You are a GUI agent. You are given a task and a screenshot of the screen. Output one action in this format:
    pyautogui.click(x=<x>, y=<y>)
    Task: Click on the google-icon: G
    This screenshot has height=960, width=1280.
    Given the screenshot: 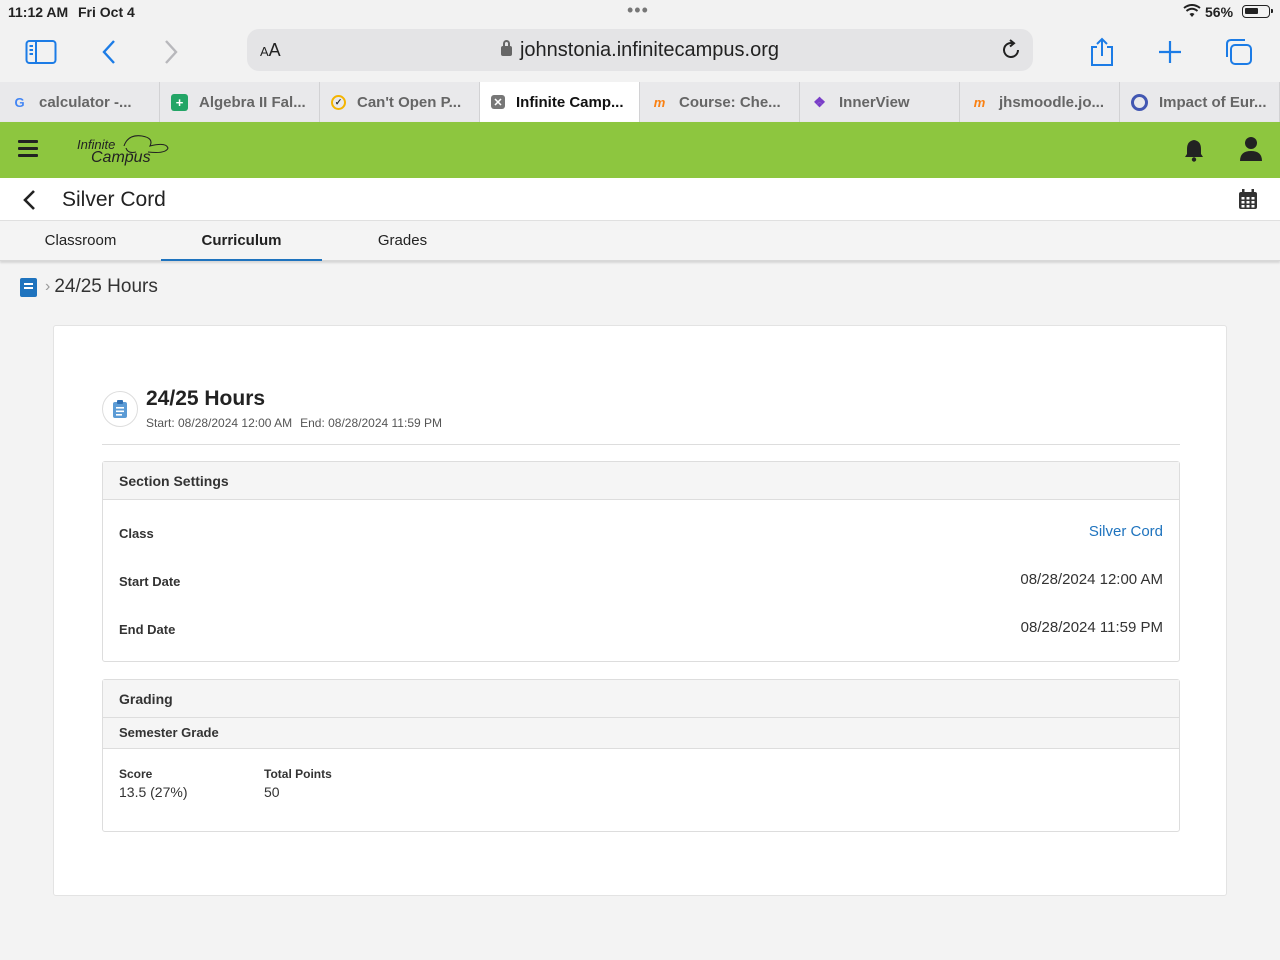 What is the action you would take?
    pyautogui.click(x=19, y=102)
    